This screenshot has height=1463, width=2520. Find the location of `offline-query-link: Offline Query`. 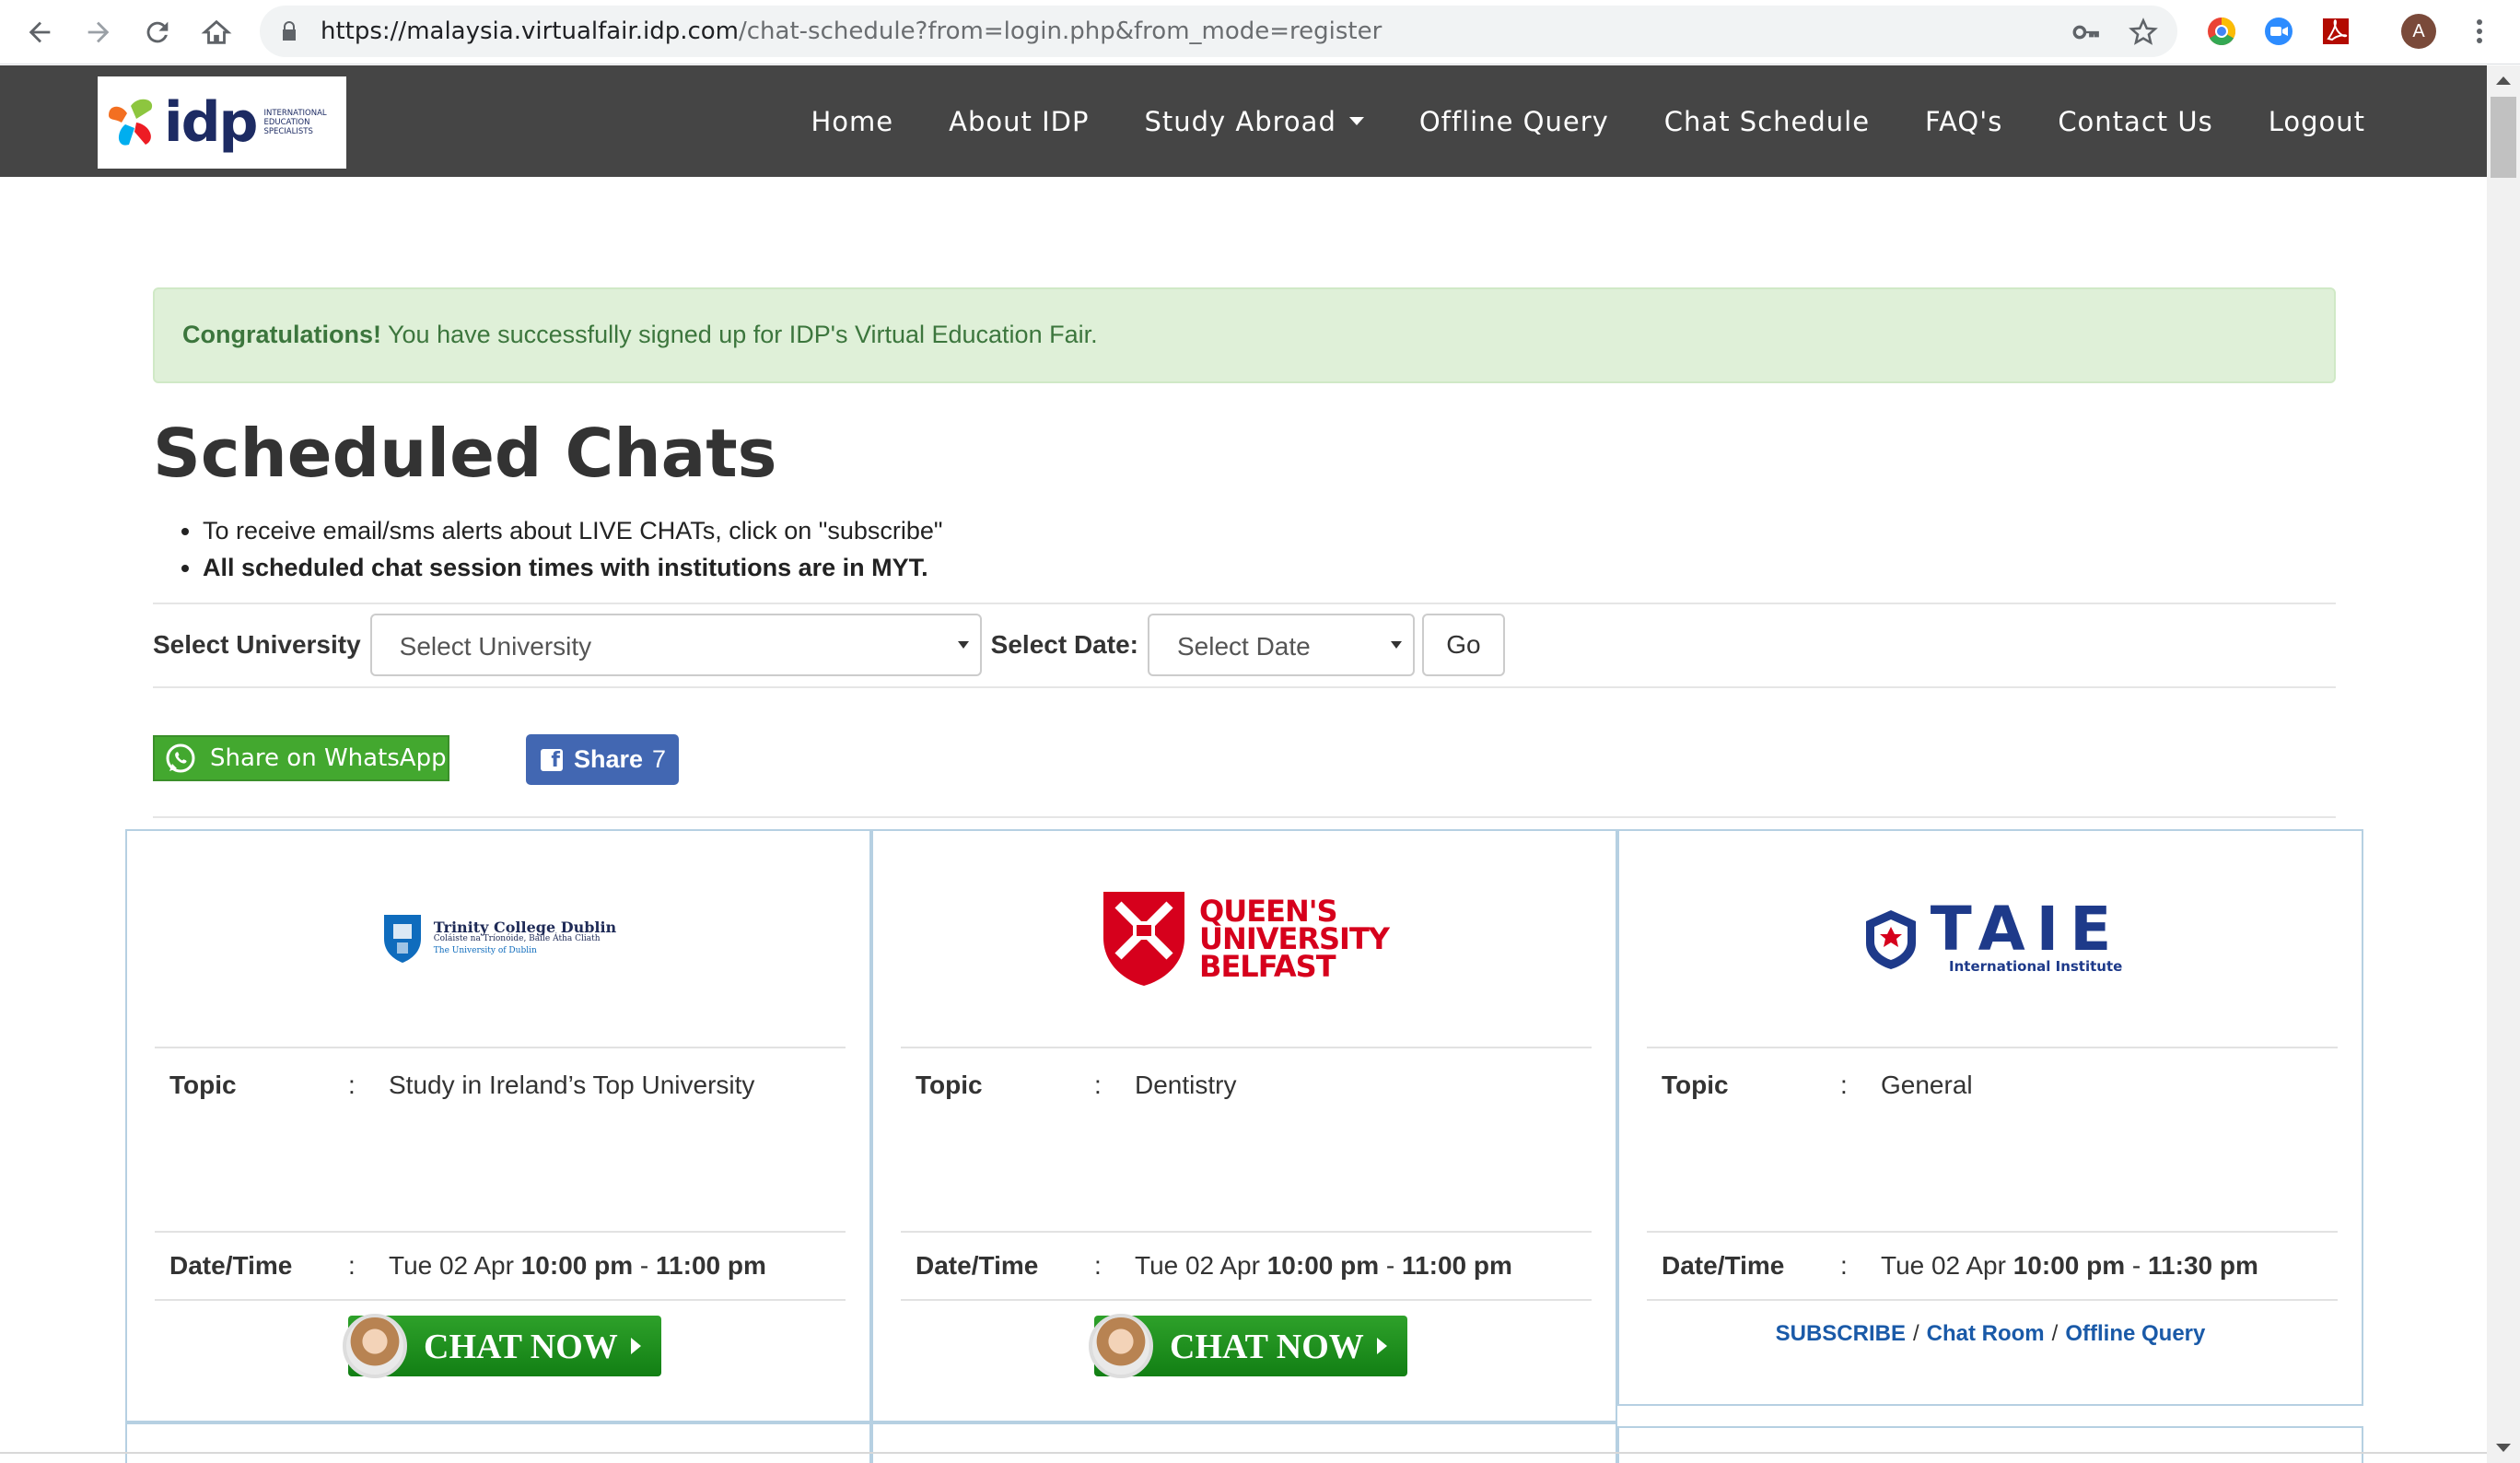

offline-query-link: Offline Query is located at coordinates (2135, 1334).